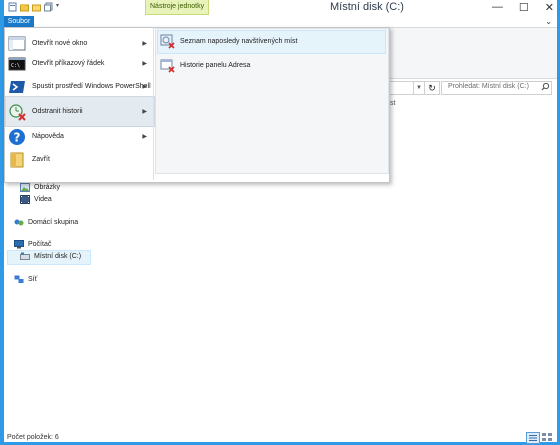  I want to click on nav-item-videos: Videa, so click(36, 199).